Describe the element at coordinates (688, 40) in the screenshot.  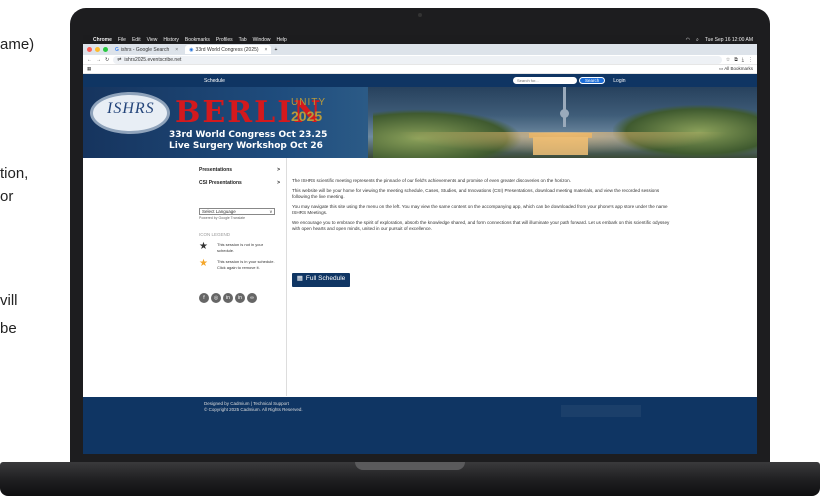
I see `wifi-icon: ◠` at that location.